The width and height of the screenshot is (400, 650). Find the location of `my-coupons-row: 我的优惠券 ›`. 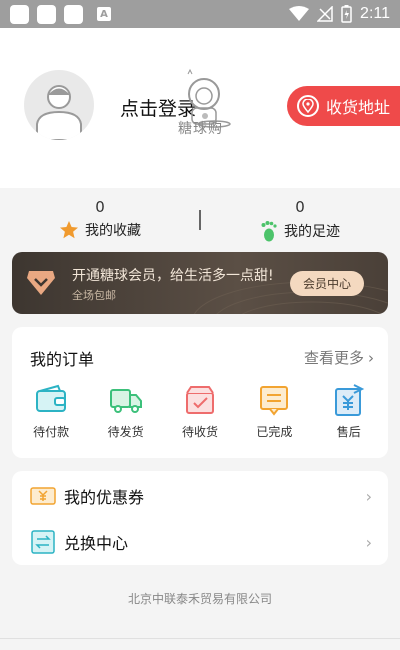

my-coupons-row: 我的优惠券 › is located at coordinates (200, 496).